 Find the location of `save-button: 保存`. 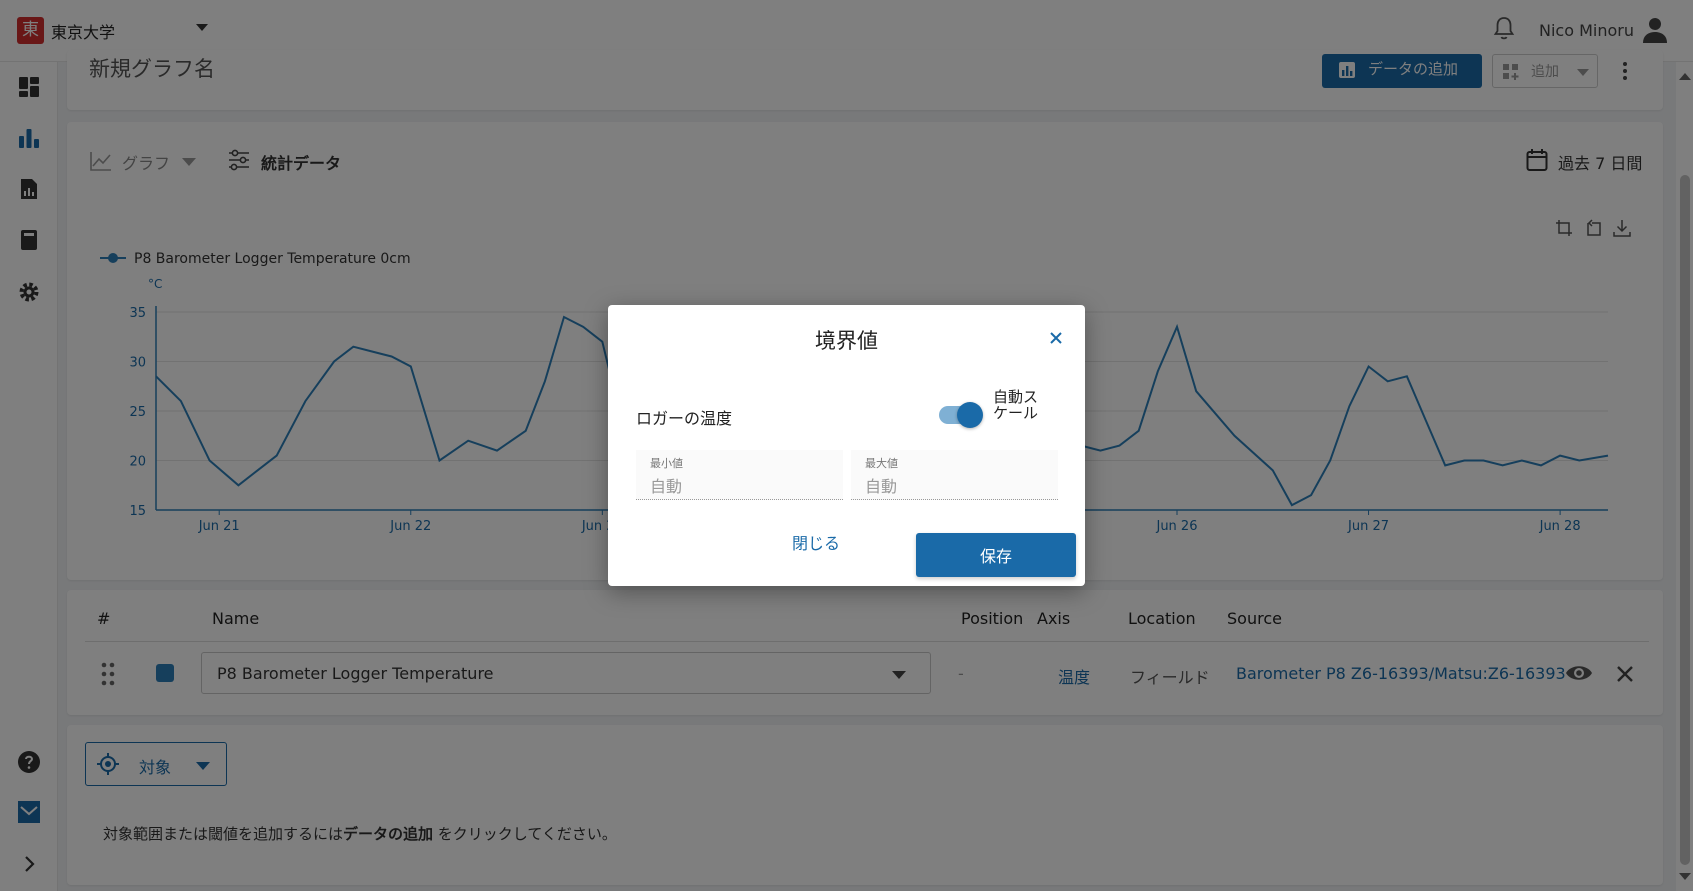

save-button: 保存 is located at coordinates (996, 555).